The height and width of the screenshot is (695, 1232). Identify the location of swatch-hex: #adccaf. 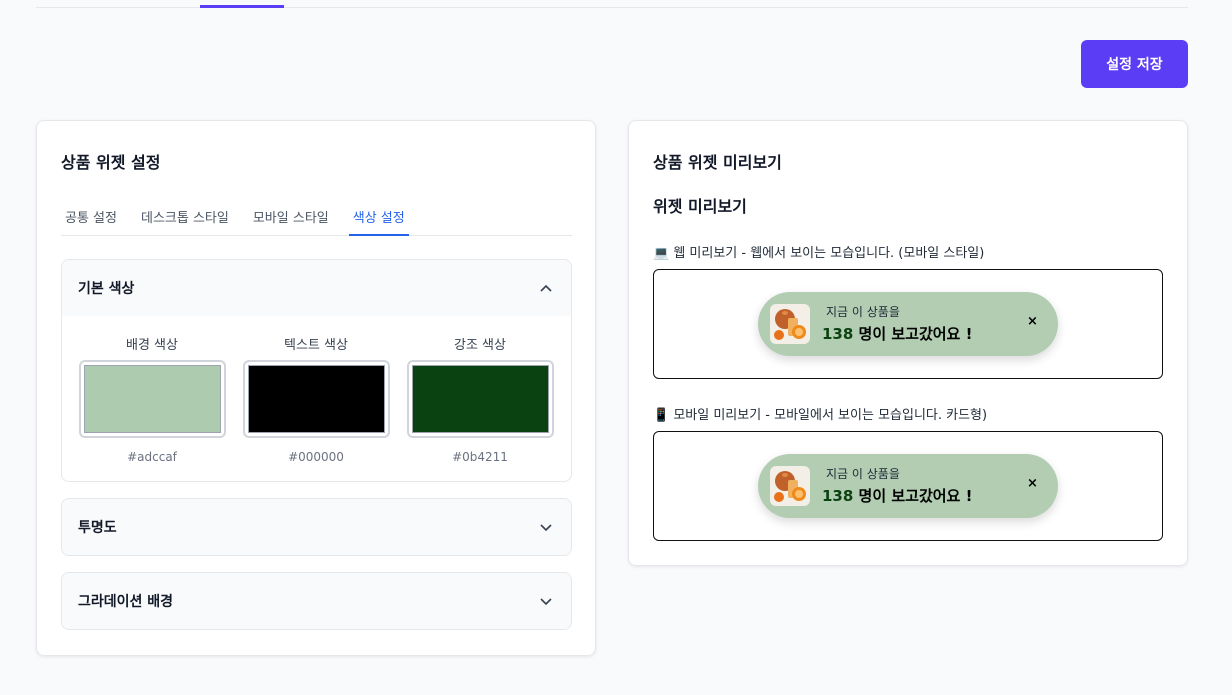
(152, 457).